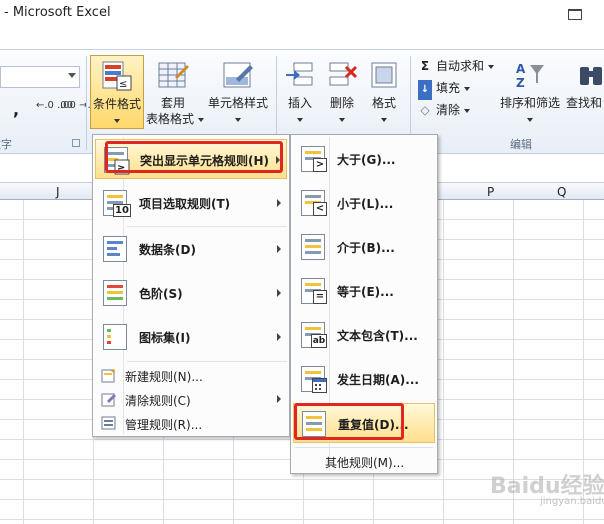 This screenshot has width=604, height=524. What do you see at coordinates (313, 203) in the screenshot?
I see `less-than-icon: <` at bounding box center [313, 203].